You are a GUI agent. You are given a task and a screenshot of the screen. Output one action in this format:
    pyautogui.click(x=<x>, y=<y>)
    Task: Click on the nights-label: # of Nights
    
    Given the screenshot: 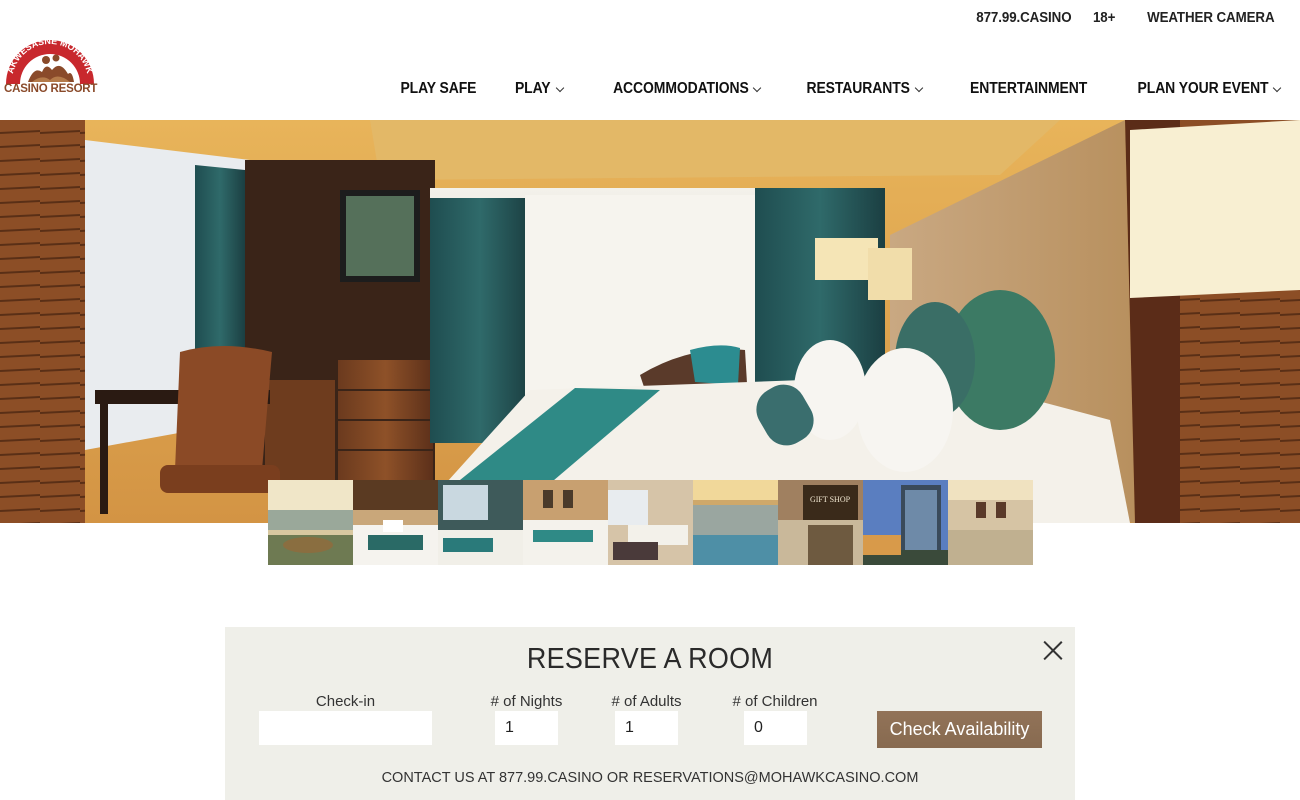 What is the action you would take?
    pyautogui.click(x=526, y=701)
    